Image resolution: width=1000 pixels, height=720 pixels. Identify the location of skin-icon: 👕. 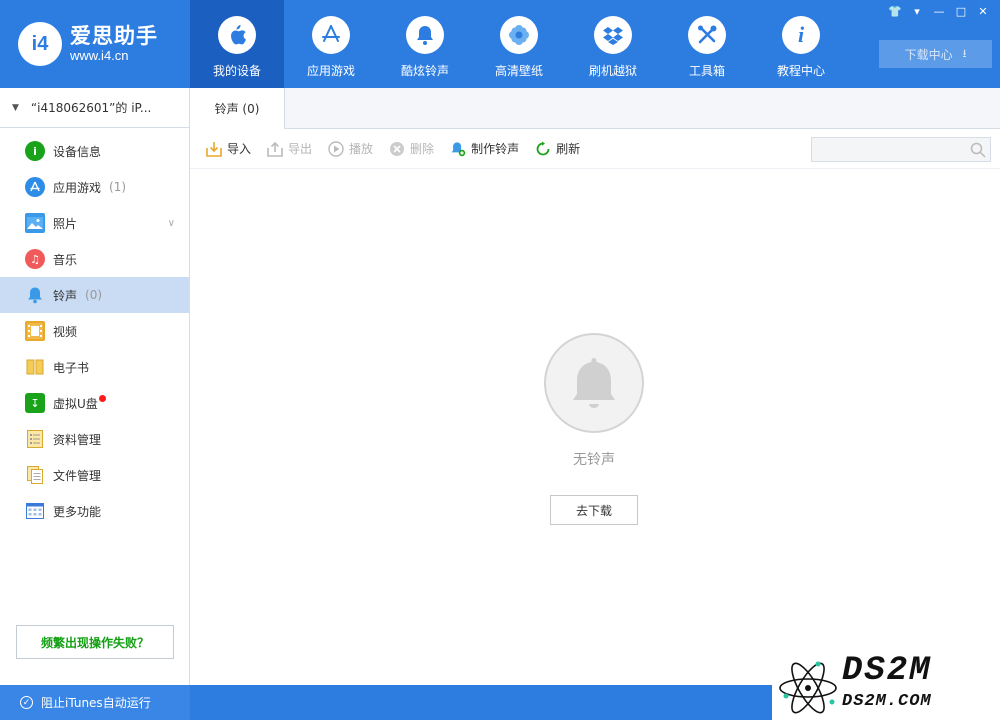
(895, 11).